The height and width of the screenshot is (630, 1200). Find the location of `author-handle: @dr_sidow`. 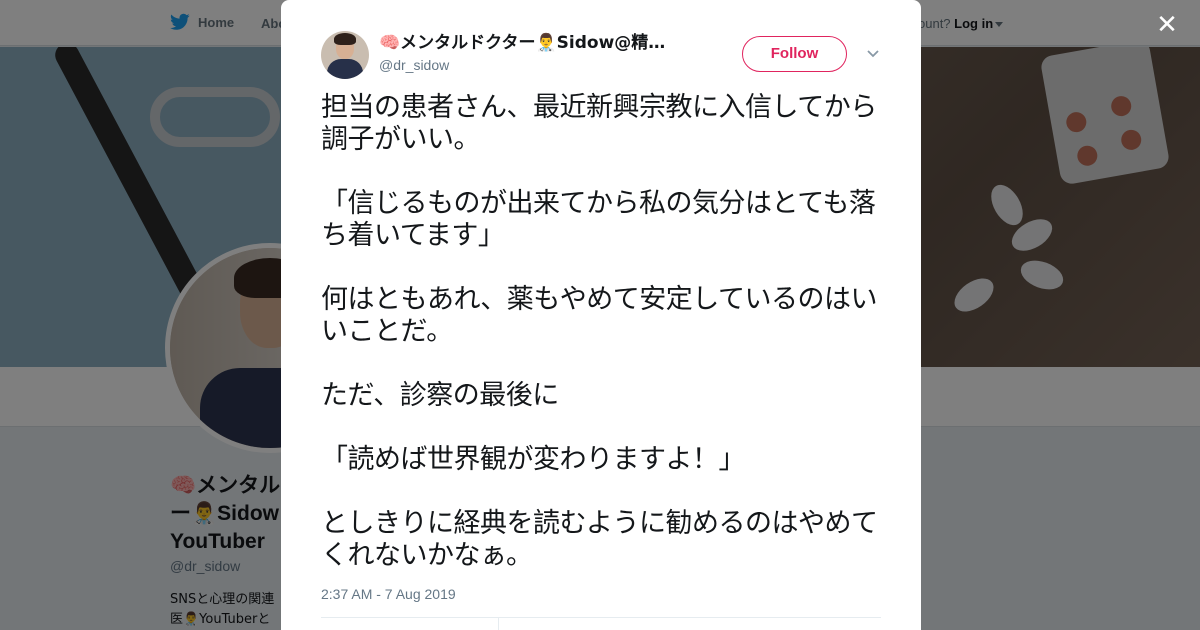

author-handle: @dr_sidow is located at coordinates (414, 65).